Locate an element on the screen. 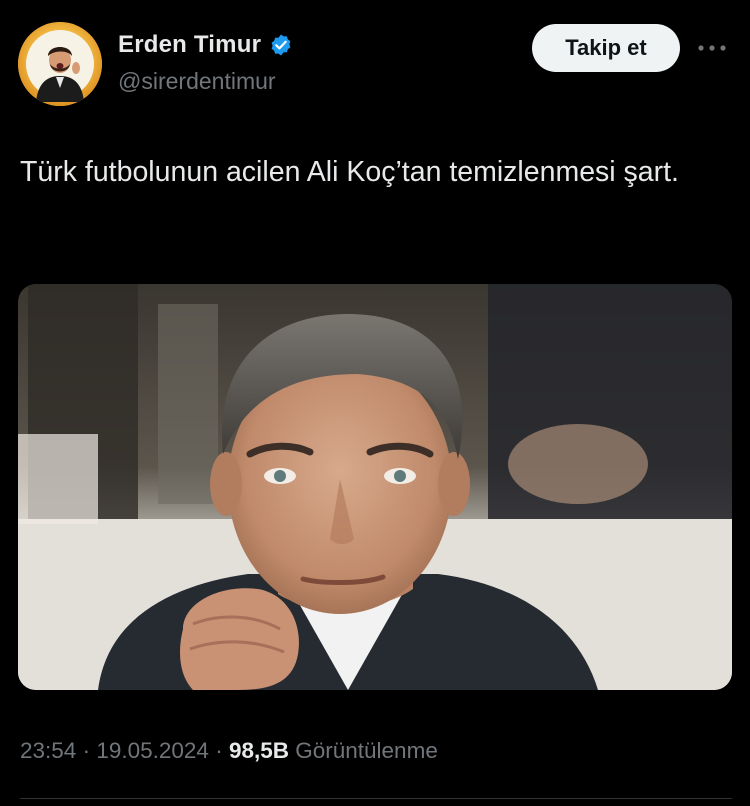 This screenshot has width=750, height=806. tweet-time: 23:54 is located at coordinates (48, 750).